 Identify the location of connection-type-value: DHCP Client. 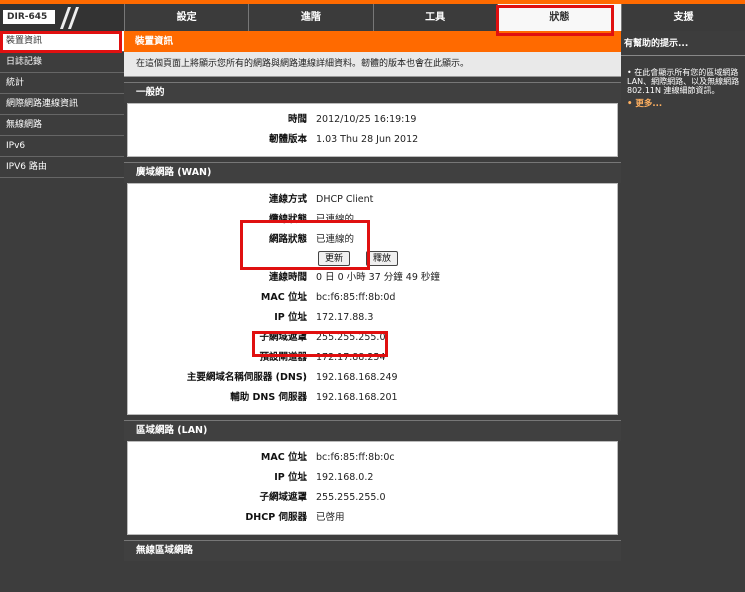
(345, 199).